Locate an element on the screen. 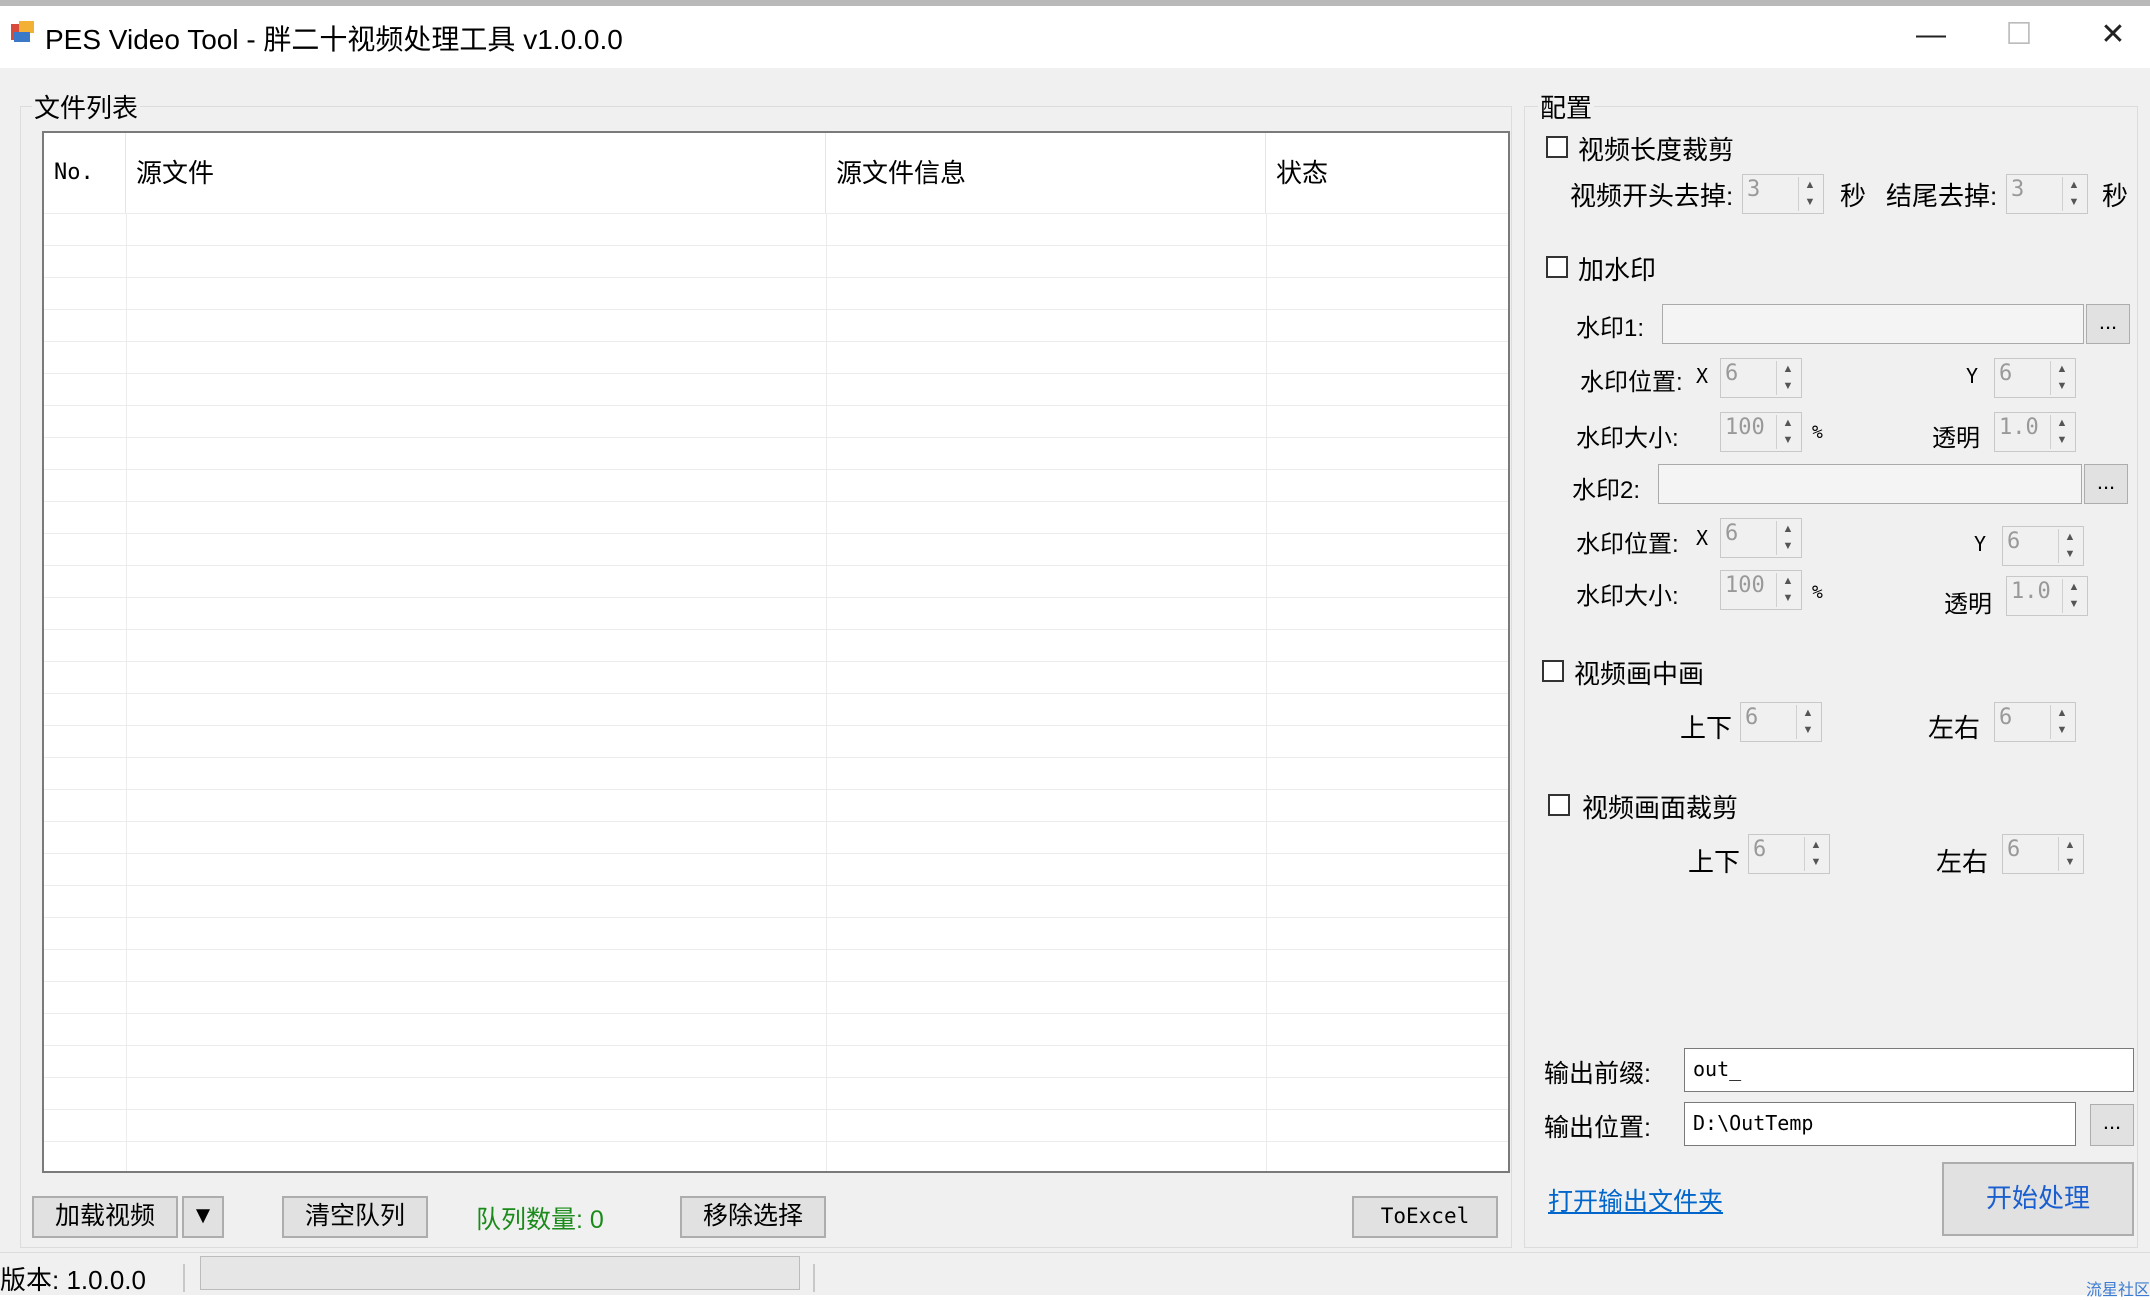 The height and width of the screenshot is (1300, 2150). watermark1-path-input is located at coordinates (1873, 324).